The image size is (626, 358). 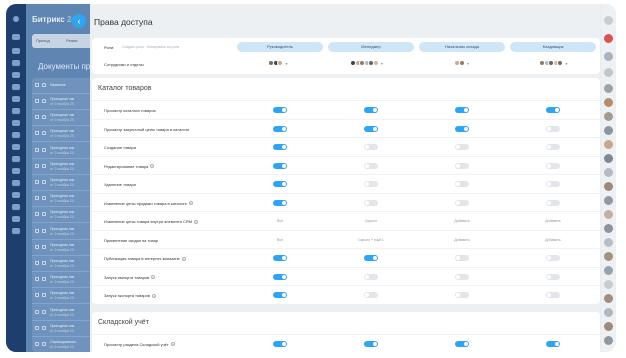 I want to click on permission-select: Добавить, so click(x=552, y=240).